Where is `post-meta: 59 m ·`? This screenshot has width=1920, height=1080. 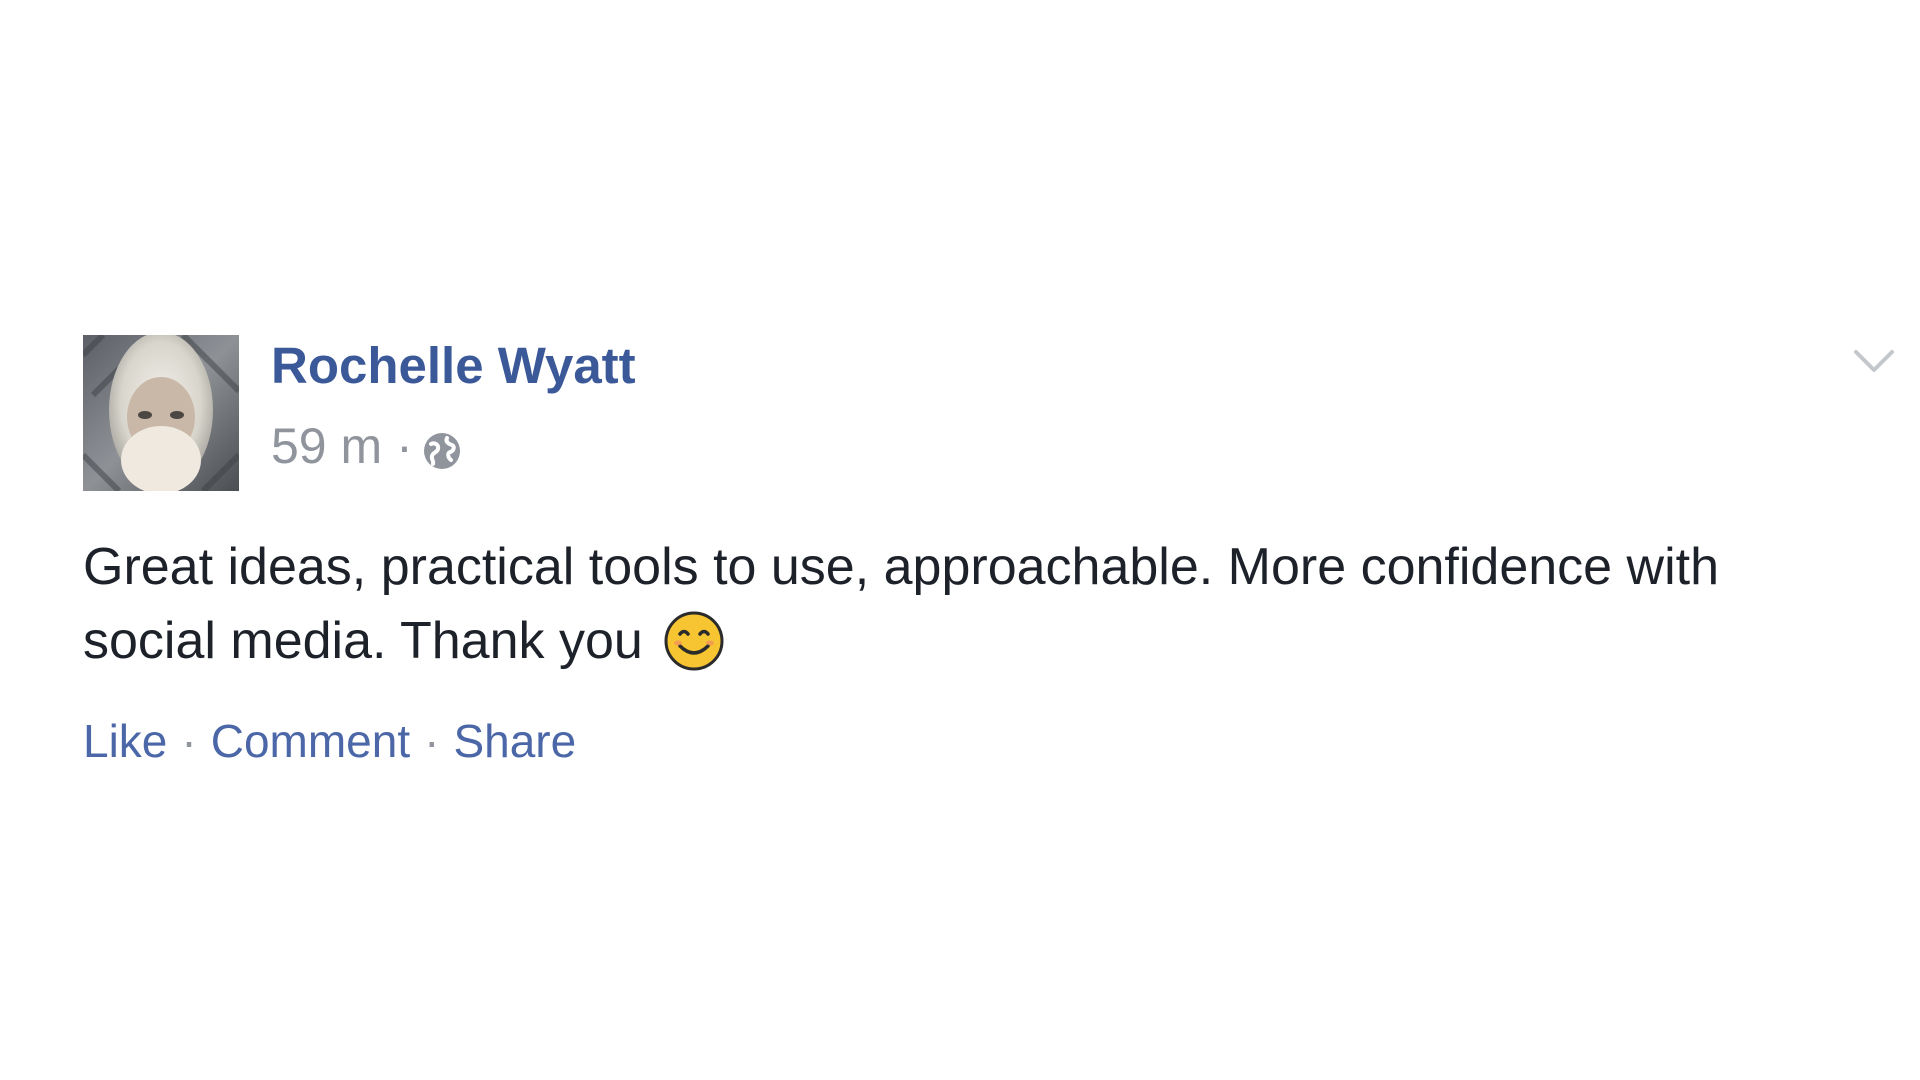 post-meta: 59 m · is located at coordinates (367, 446).